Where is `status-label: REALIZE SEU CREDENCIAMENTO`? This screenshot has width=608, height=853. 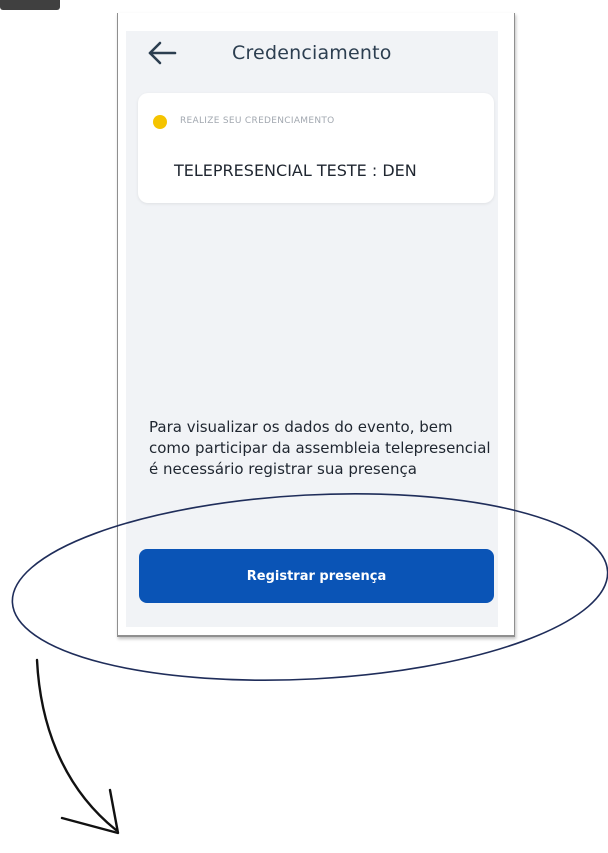 status-label: REALIZE SEU CREDENCIAMENTO is located at coordinates (257, 121).